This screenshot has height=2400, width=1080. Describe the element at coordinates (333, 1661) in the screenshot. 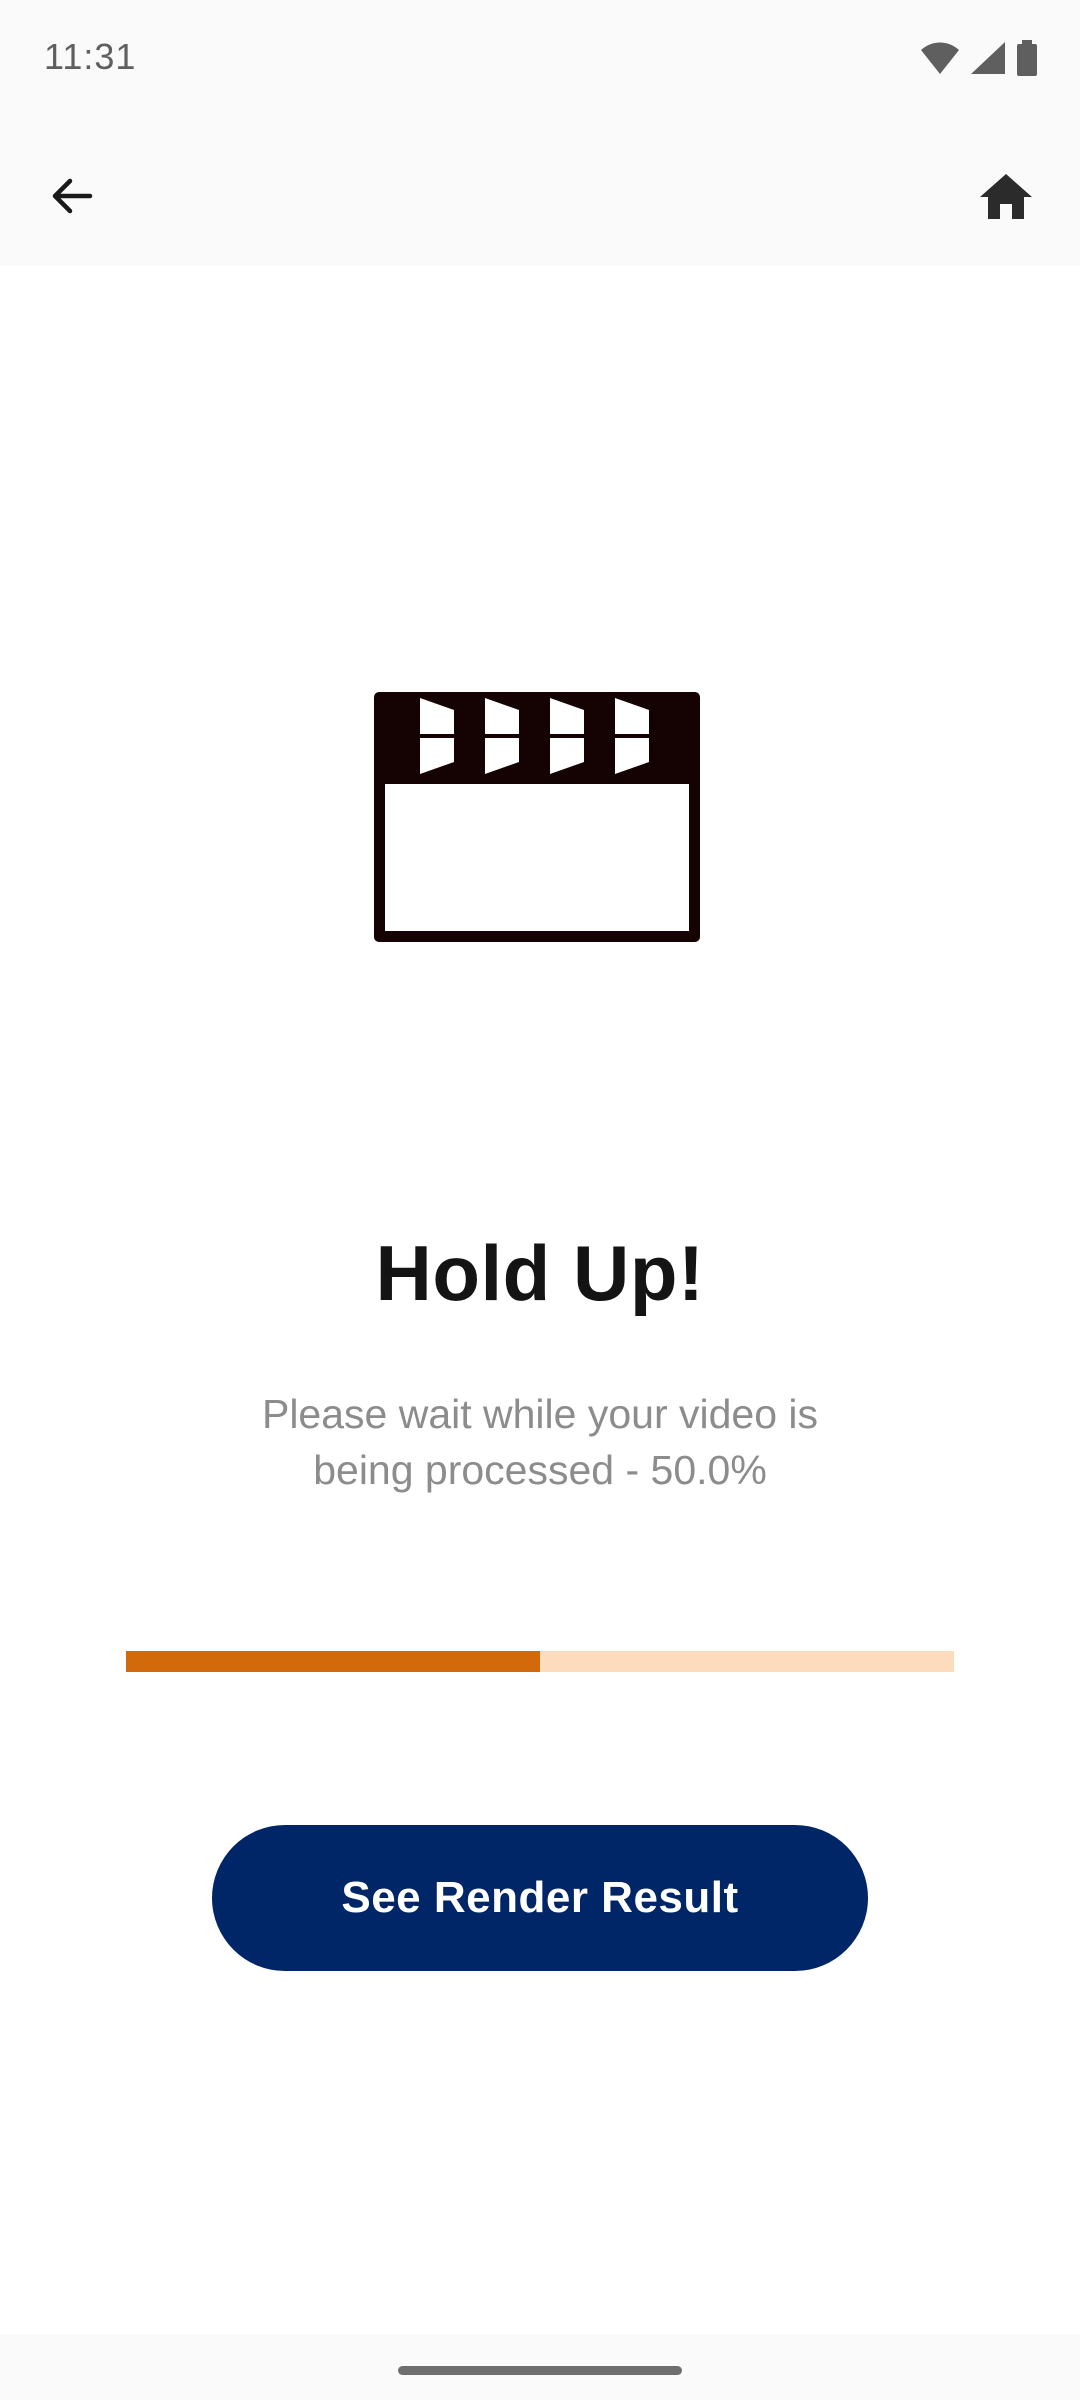

I see `progress-bar-fill` at that location.